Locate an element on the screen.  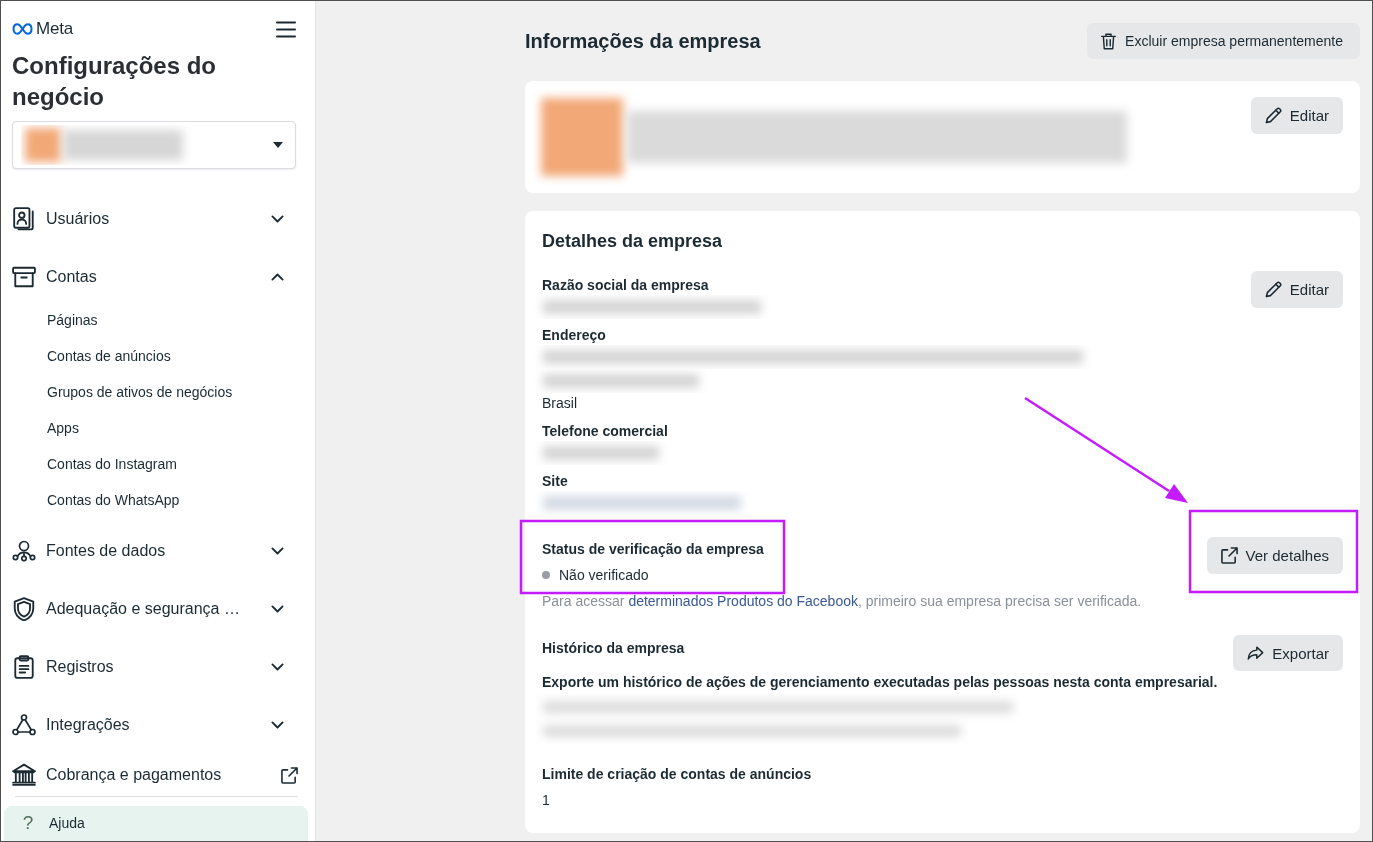
facebook-products-link: determinados Produtos do Facebook is located at coordinates (743, 601).